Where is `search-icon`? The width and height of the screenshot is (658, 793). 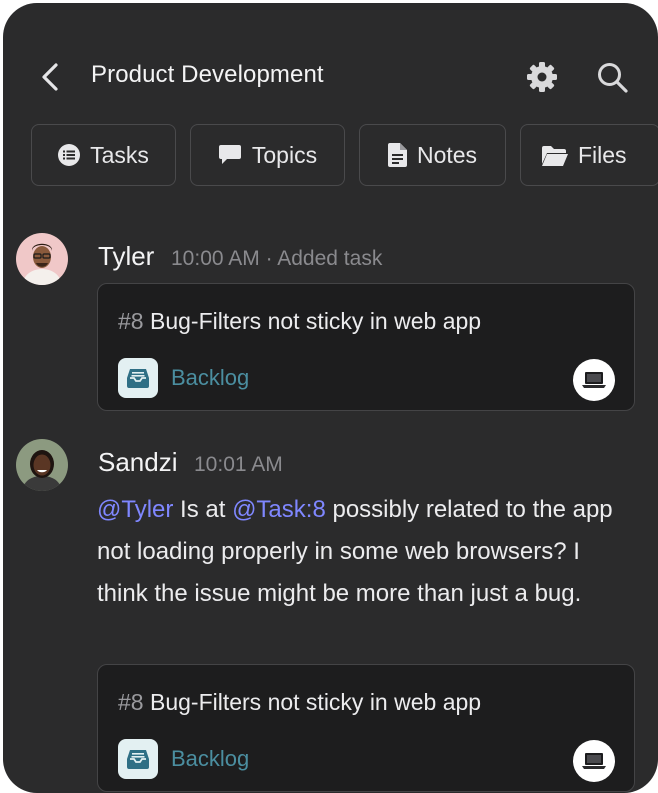 search-icon is located at coordinates (613, 78).